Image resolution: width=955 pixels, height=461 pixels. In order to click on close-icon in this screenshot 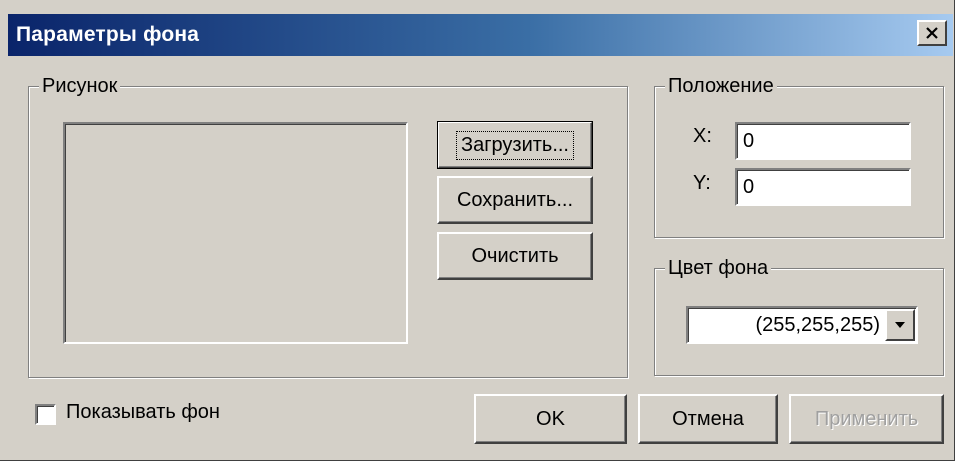, I will do `click(932, 33)`.